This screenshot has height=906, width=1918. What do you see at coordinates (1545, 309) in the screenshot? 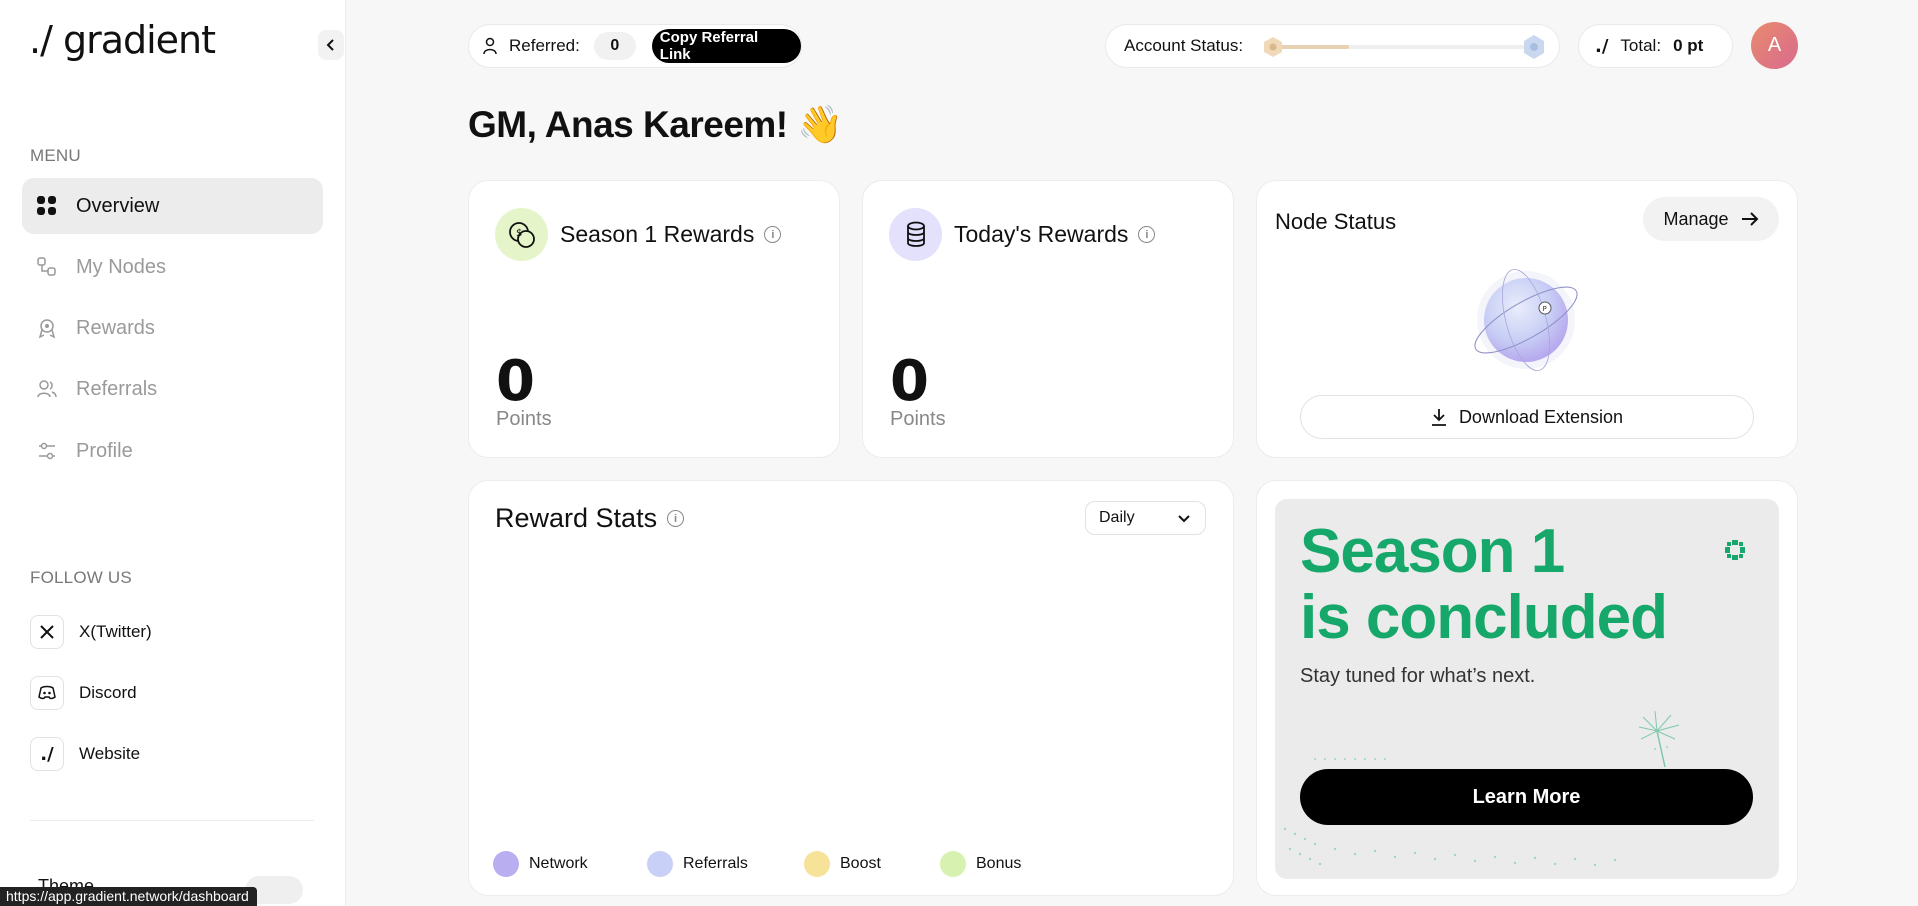
I see `svg-text: P` at bounding box center [1545, 309].